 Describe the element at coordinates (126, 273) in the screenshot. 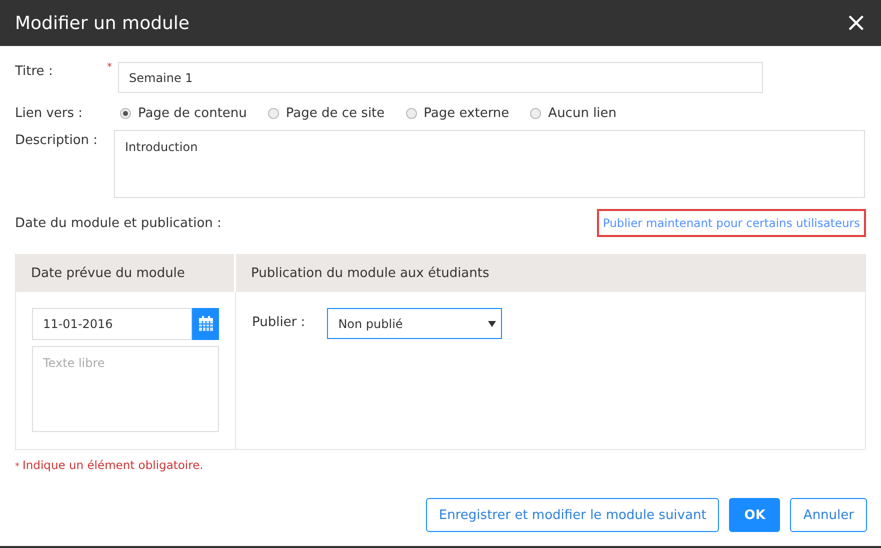

I see `column-header: Date prévue du module` at that location.